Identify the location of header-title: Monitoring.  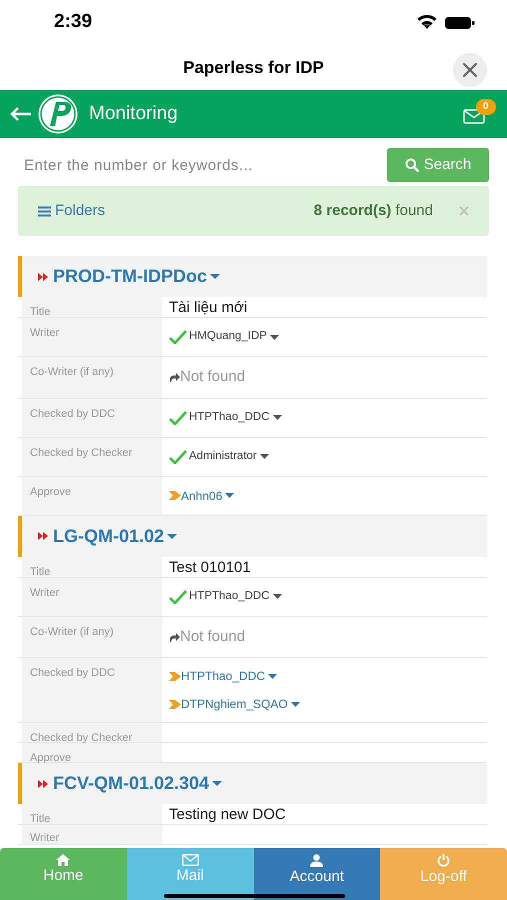
(133, 114).